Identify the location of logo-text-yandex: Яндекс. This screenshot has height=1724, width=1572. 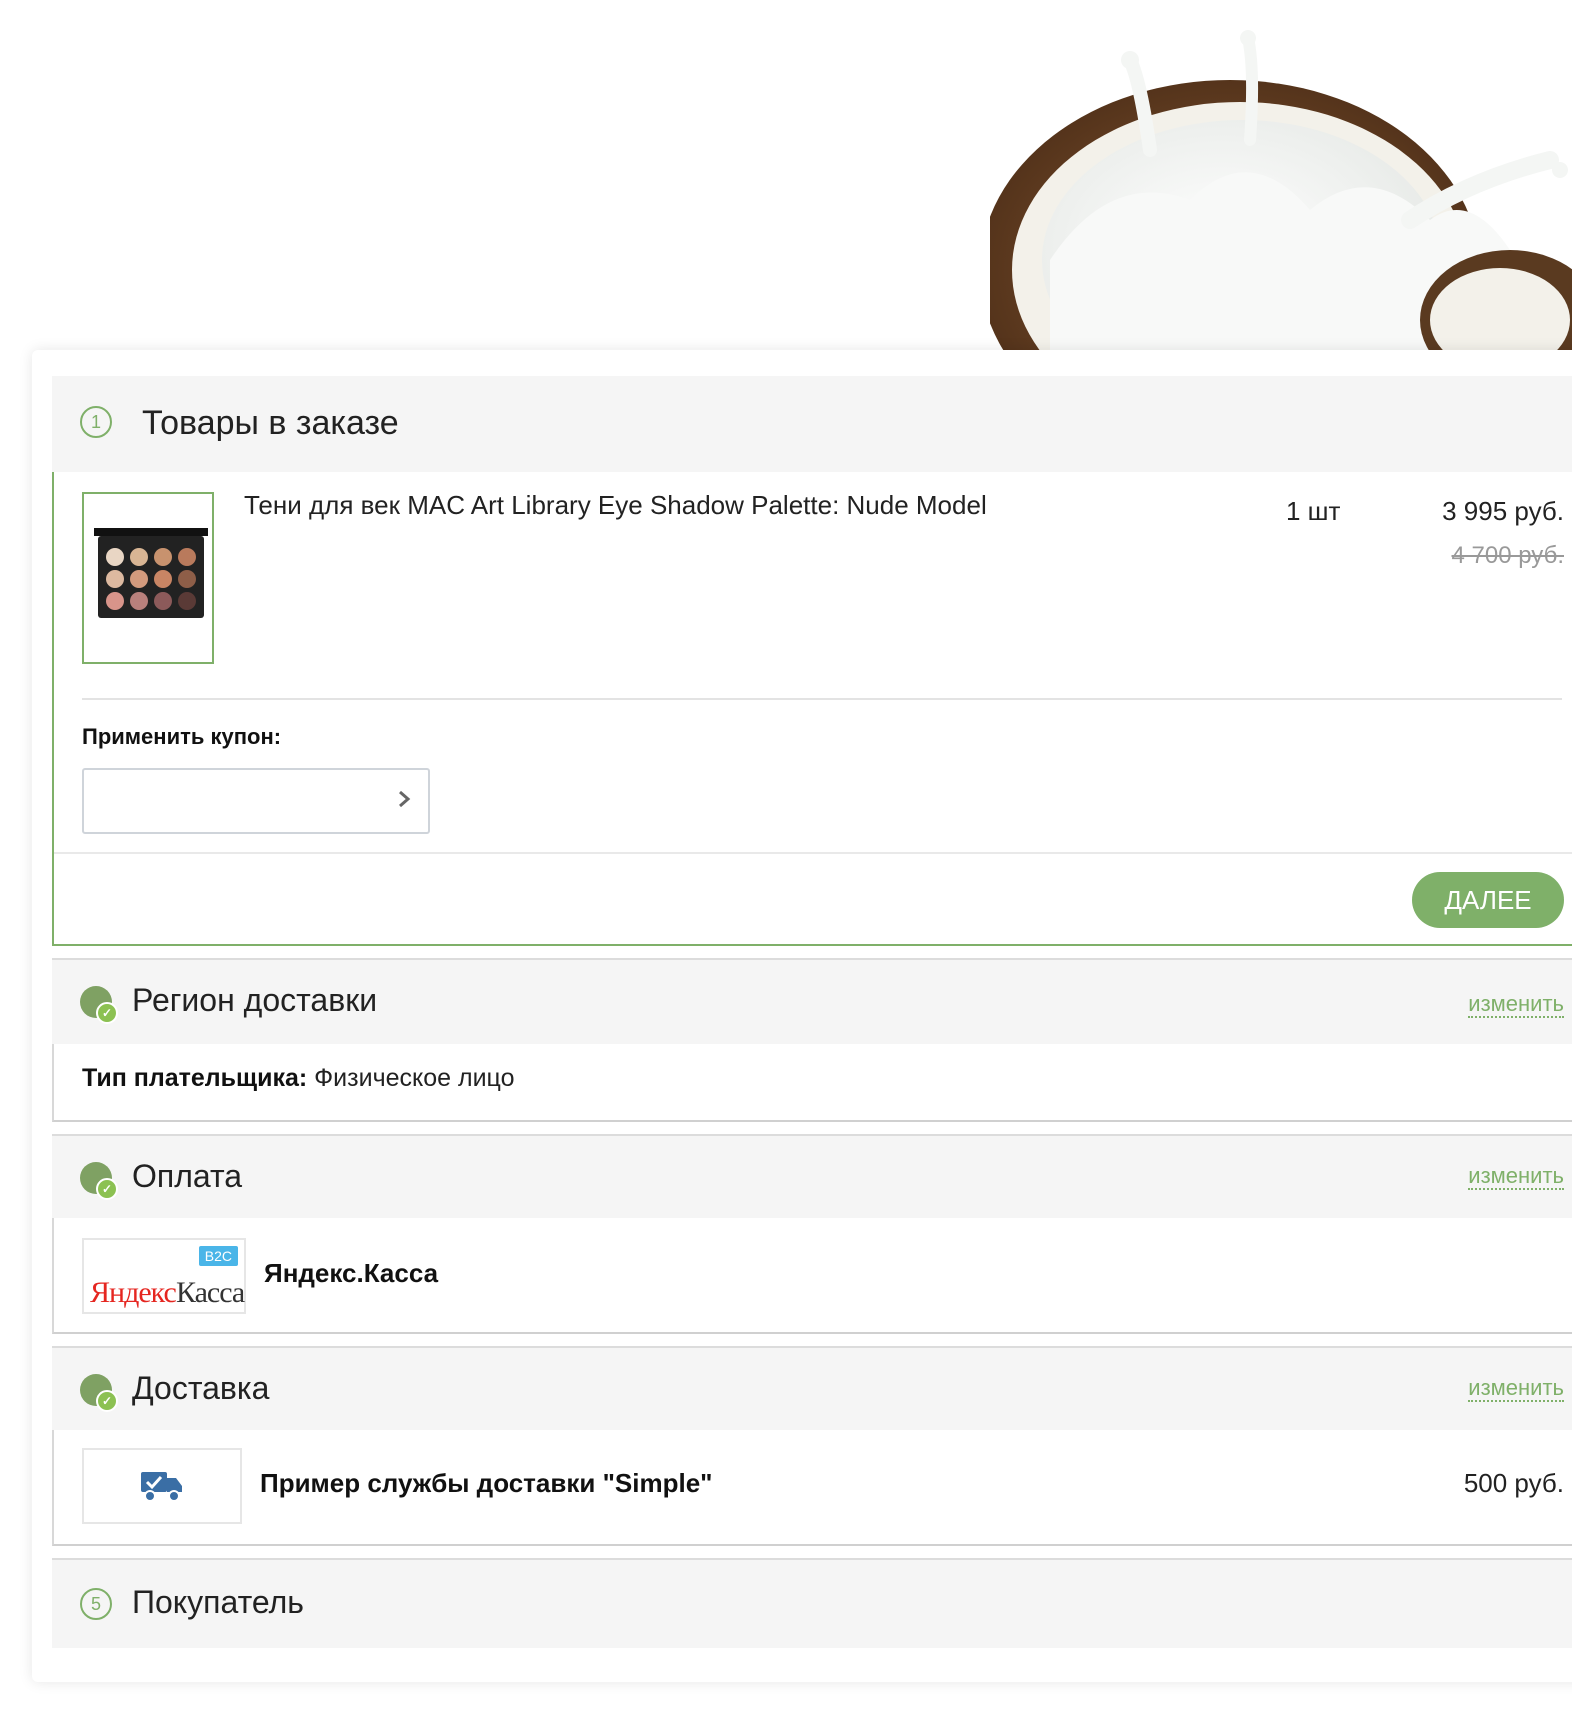
(133, 1292).